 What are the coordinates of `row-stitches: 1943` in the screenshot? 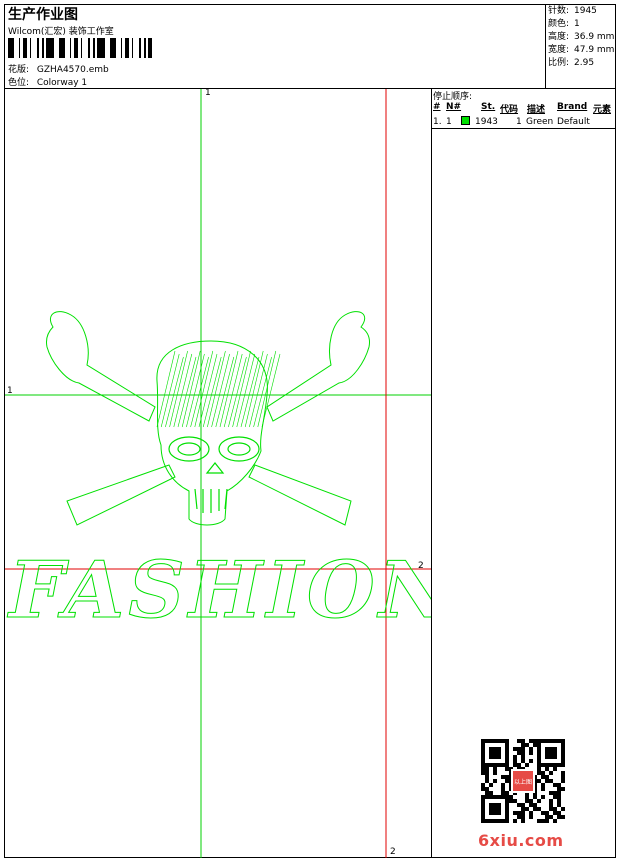 It's located at (486, 122).